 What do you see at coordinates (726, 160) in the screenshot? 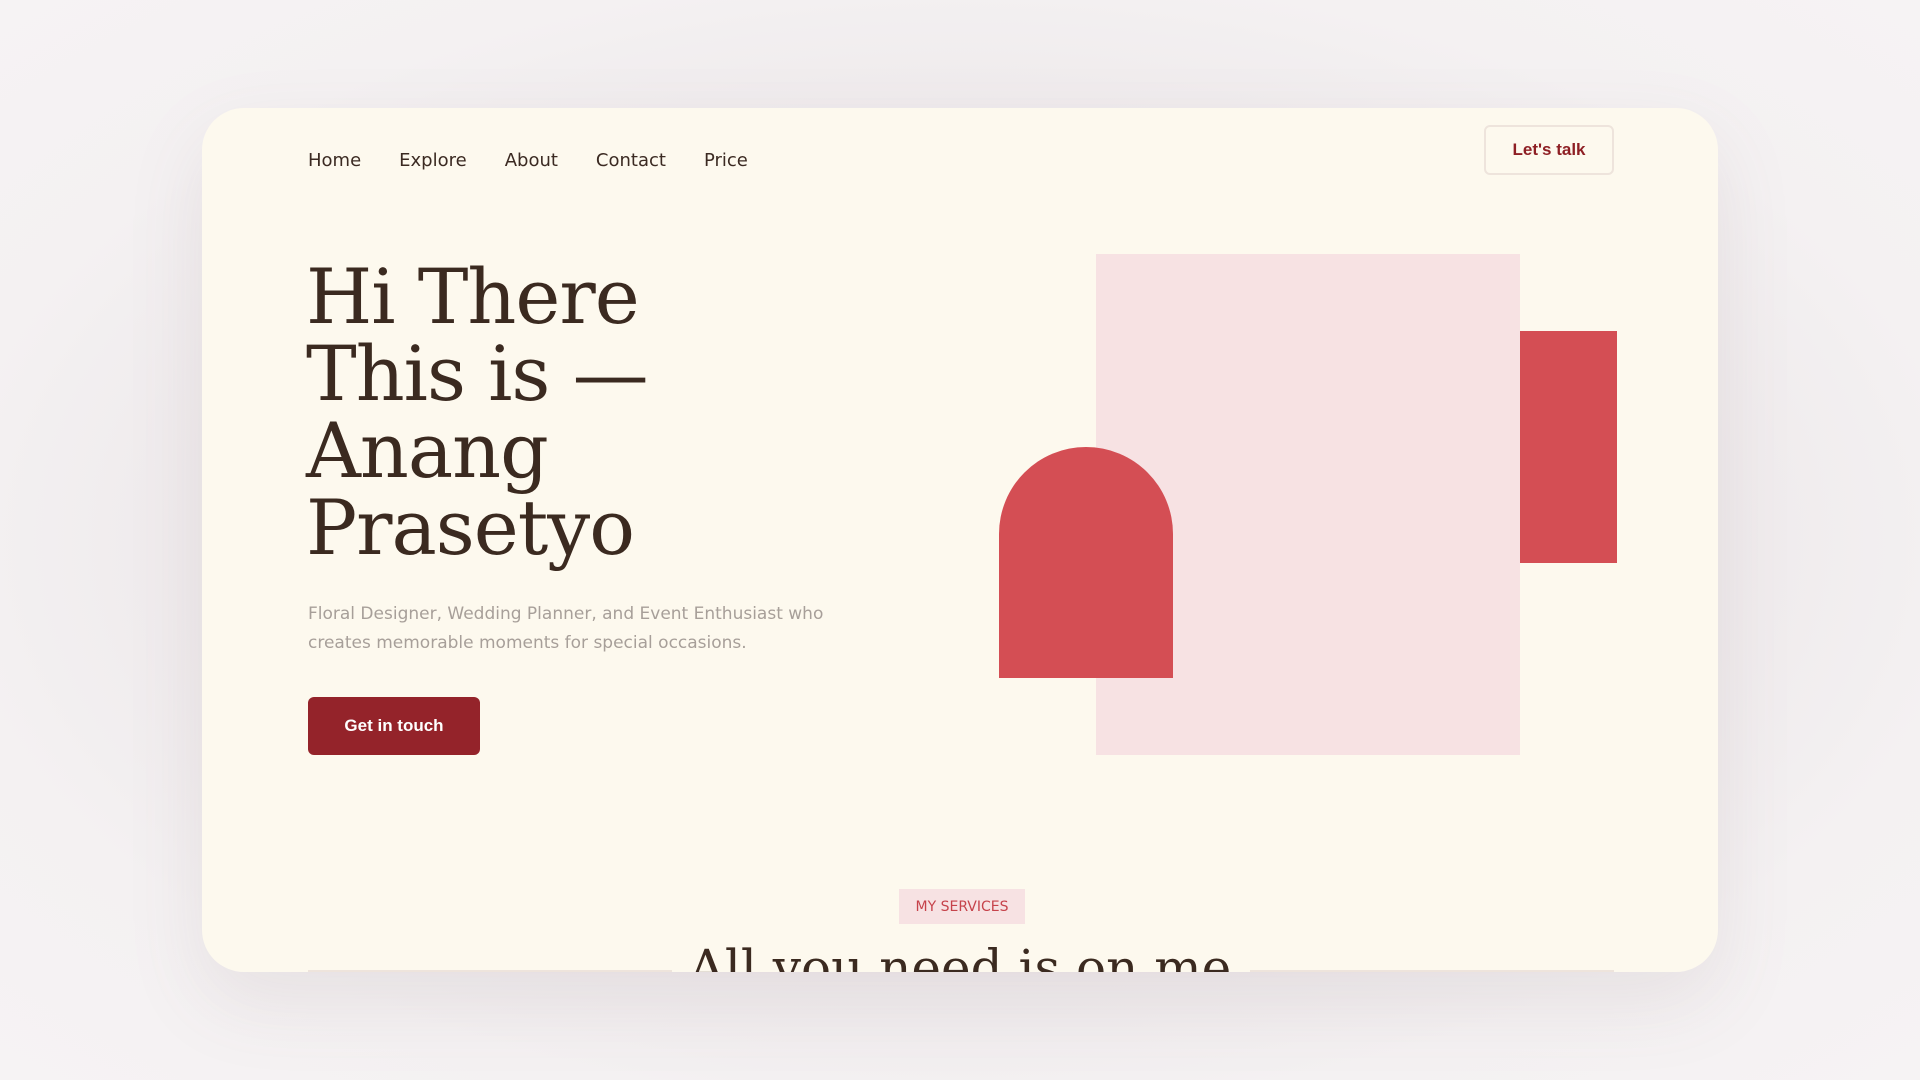
I see `nav-price-link: Price` at bounding box center [726, 160].